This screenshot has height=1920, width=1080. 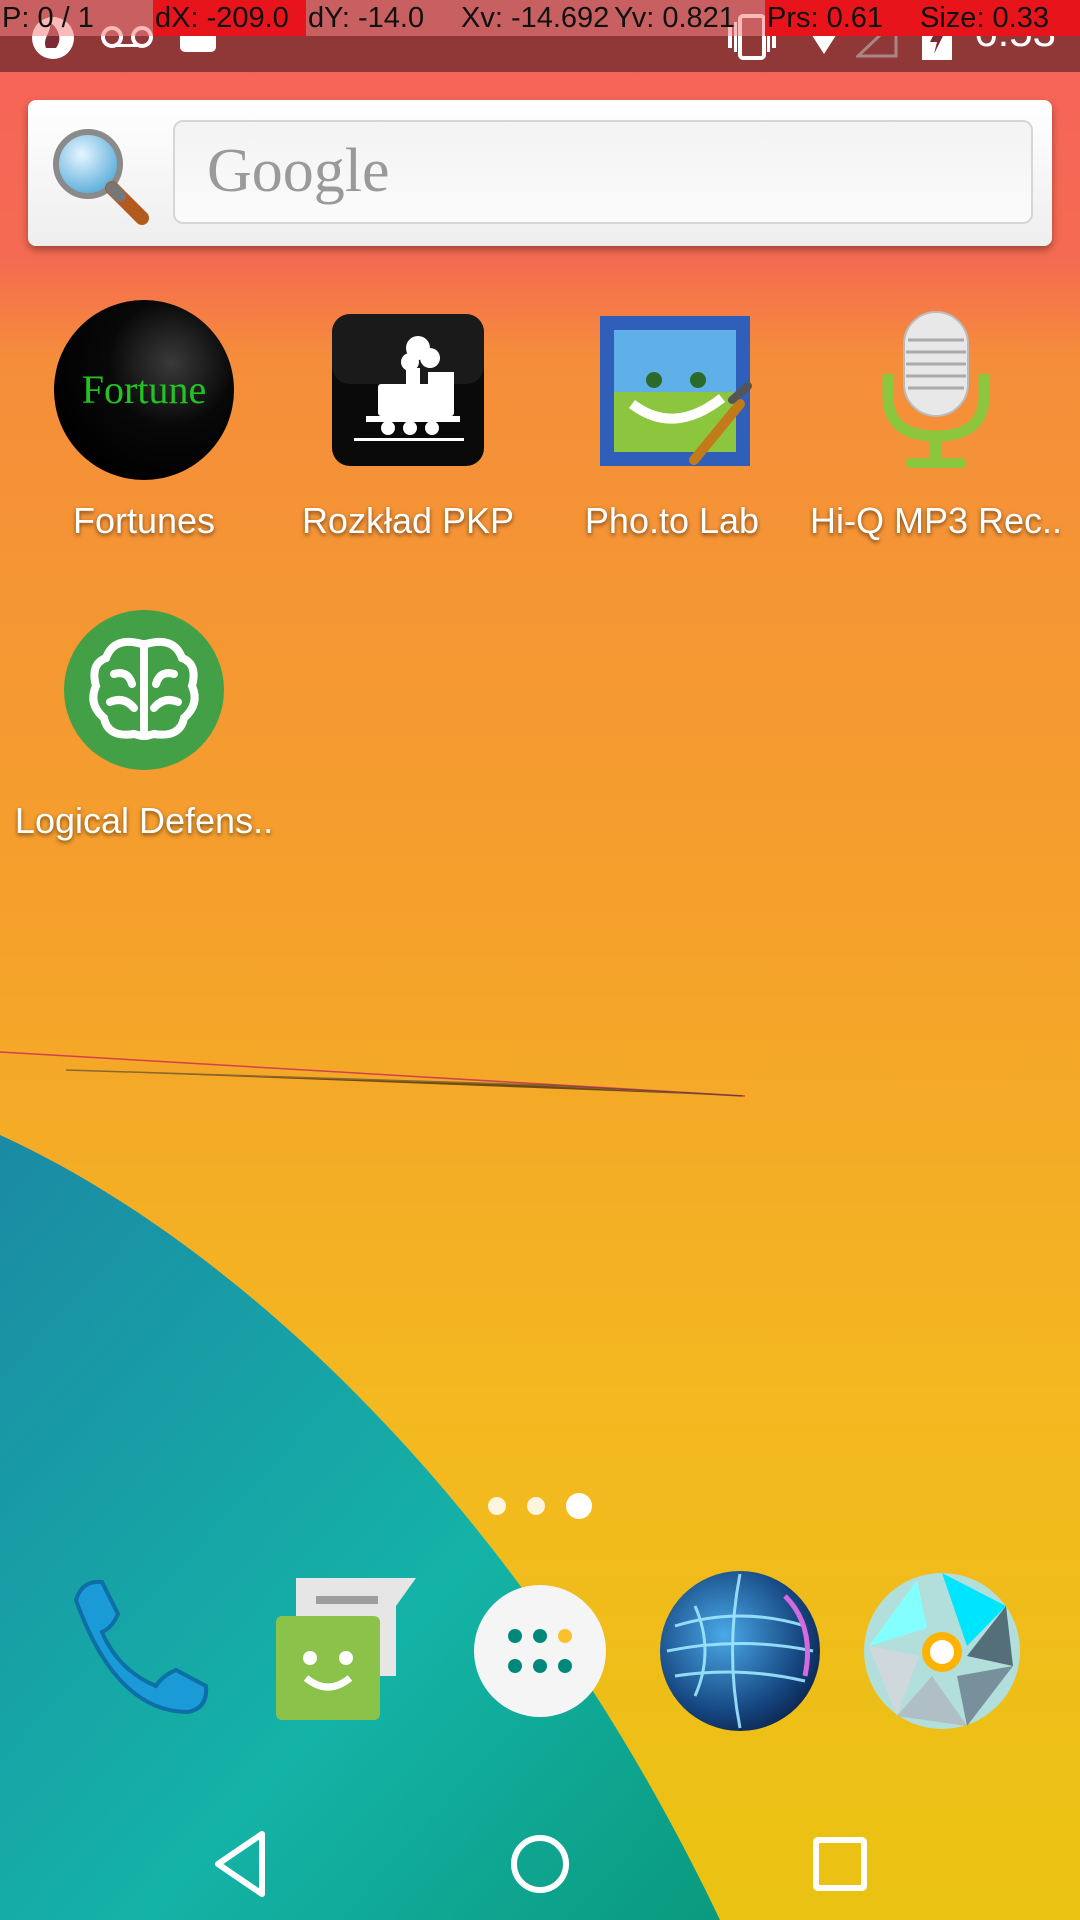 What do you see at coordinates (240, 1864) in the screenshot?
I see `back-icon` at bounding box center [240, 1864].